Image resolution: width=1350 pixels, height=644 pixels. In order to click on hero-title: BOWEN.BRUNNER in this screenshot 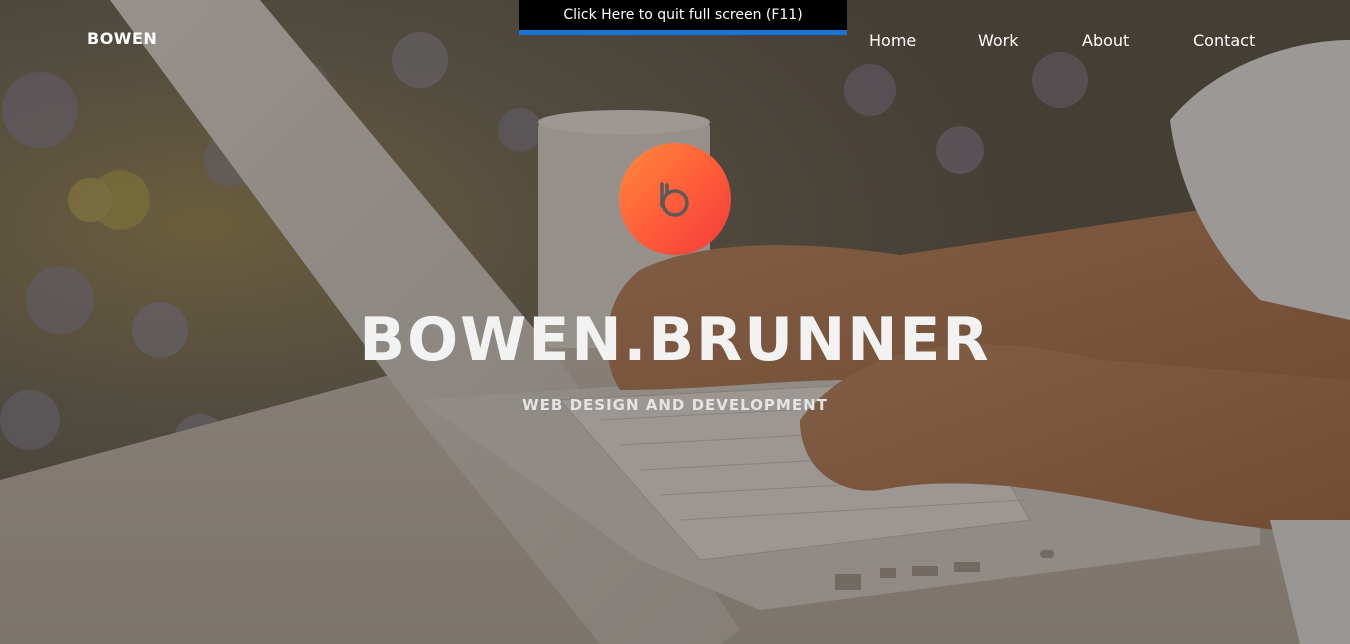, I will do `click(675, 340)`.